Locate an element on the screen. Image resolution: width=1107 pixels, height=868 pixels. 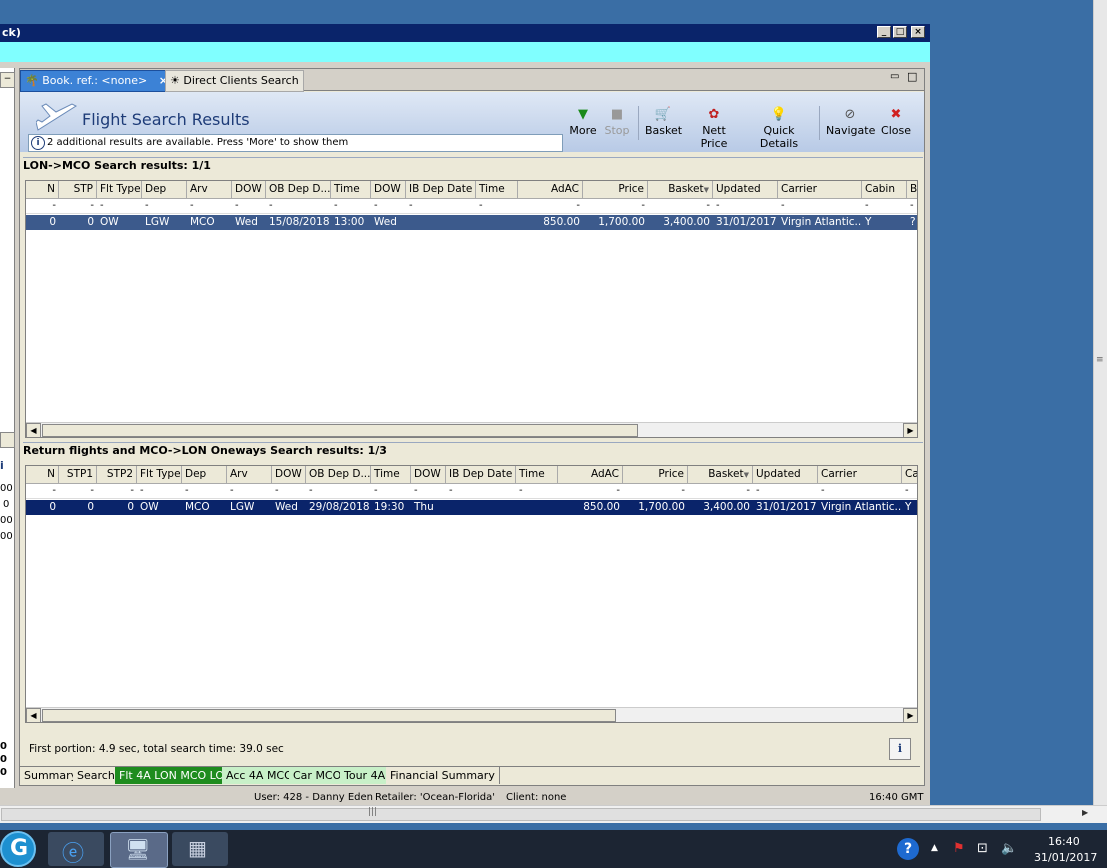
minimize-button: _ is located at coordinates (884, 32).